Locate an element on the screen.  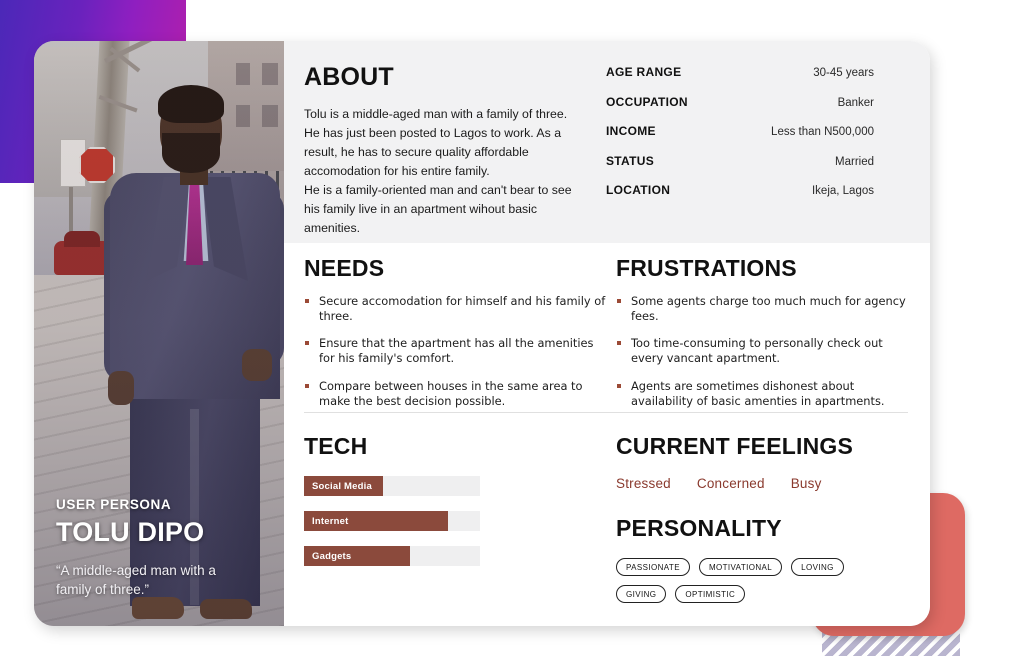
attribute-label: INCOME is located at coordinates (631, 131).